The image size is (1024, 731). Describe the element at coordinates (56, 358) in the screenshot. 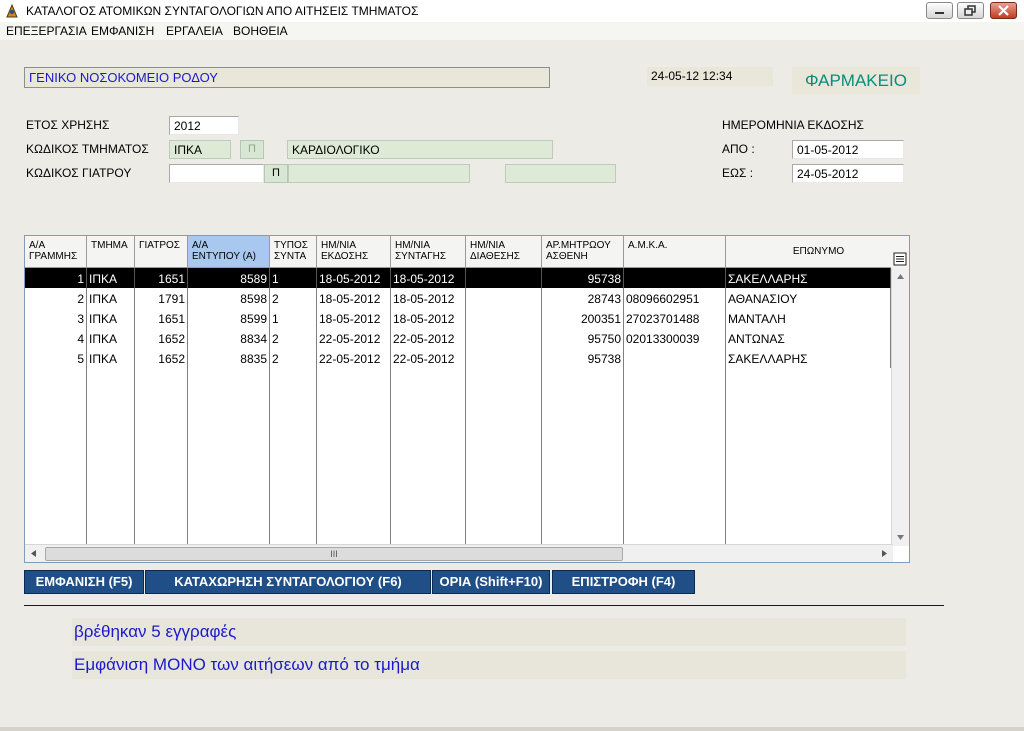

I see `table-cell: 5` at that location.